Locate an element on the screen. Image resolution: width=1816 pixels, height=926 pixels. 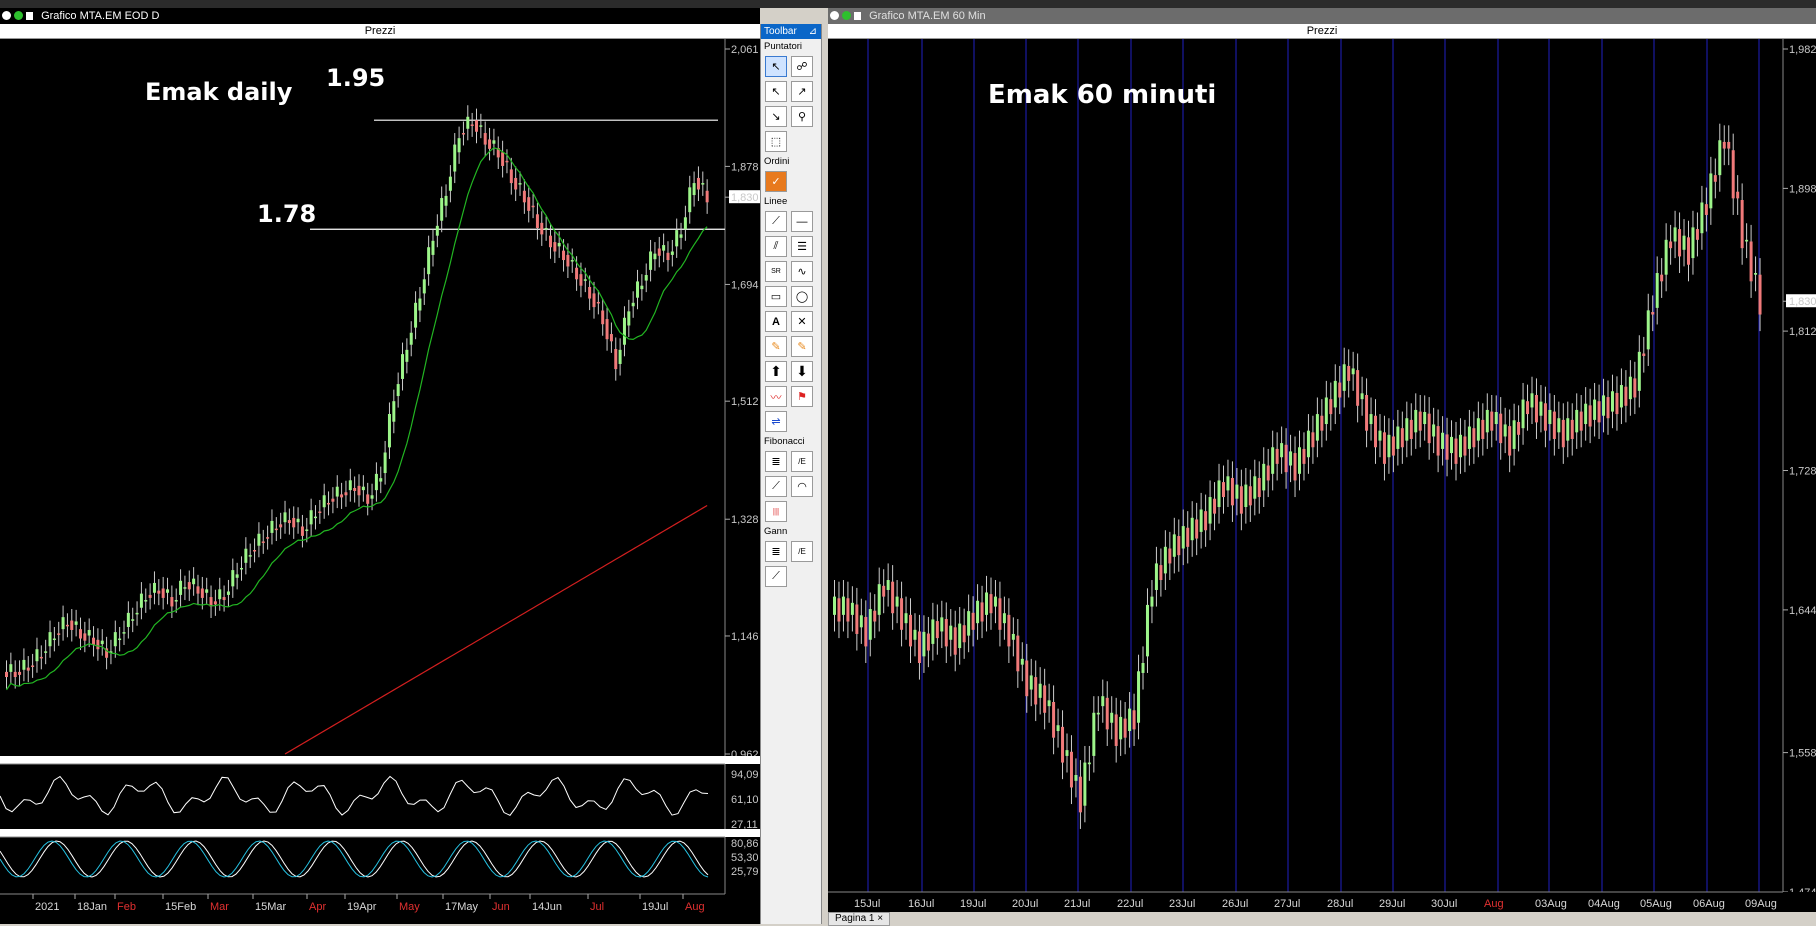
date-tick-label: 2021 is located at coordinates (47, 907).